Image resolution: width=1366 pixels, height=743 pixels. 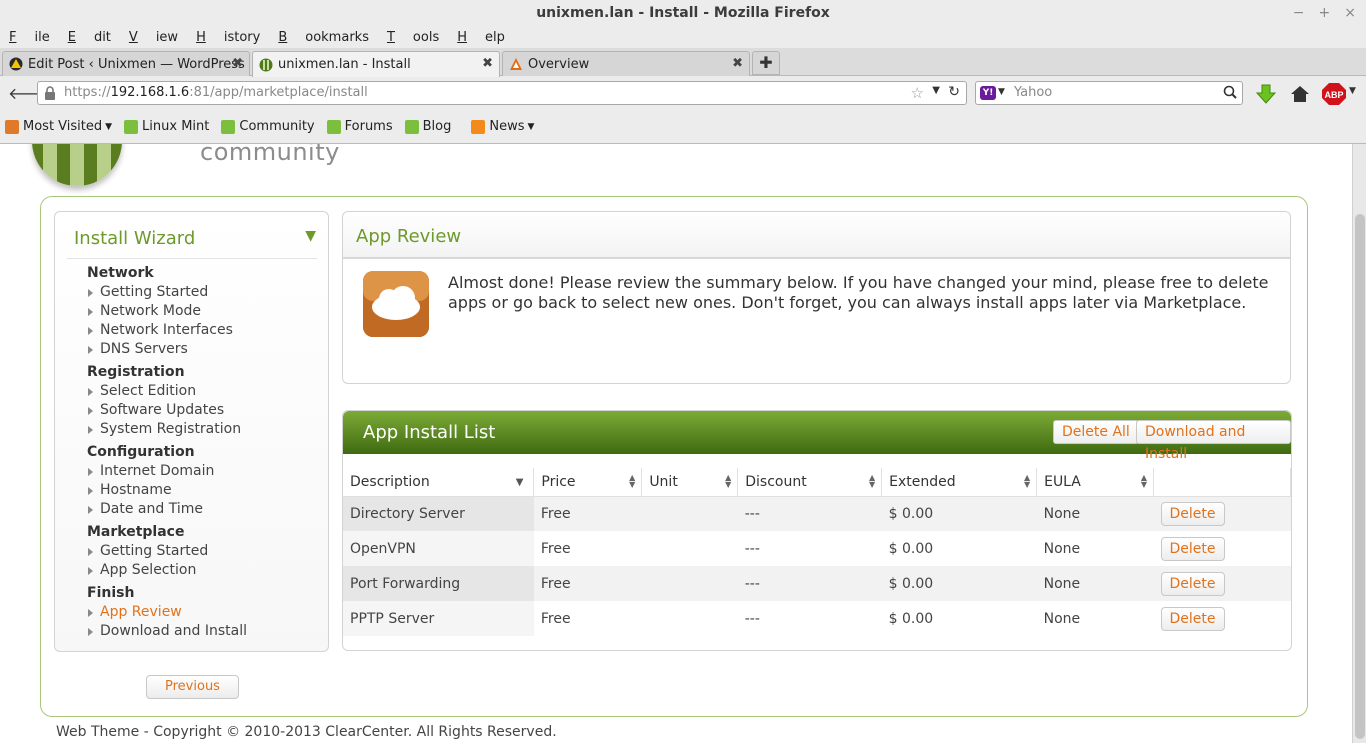 What do you see at coordinates (167, 330) in the screenshot?
I see `wizard-step-network-interfaces: Network Interfaces` at bounding box center [167, 330].